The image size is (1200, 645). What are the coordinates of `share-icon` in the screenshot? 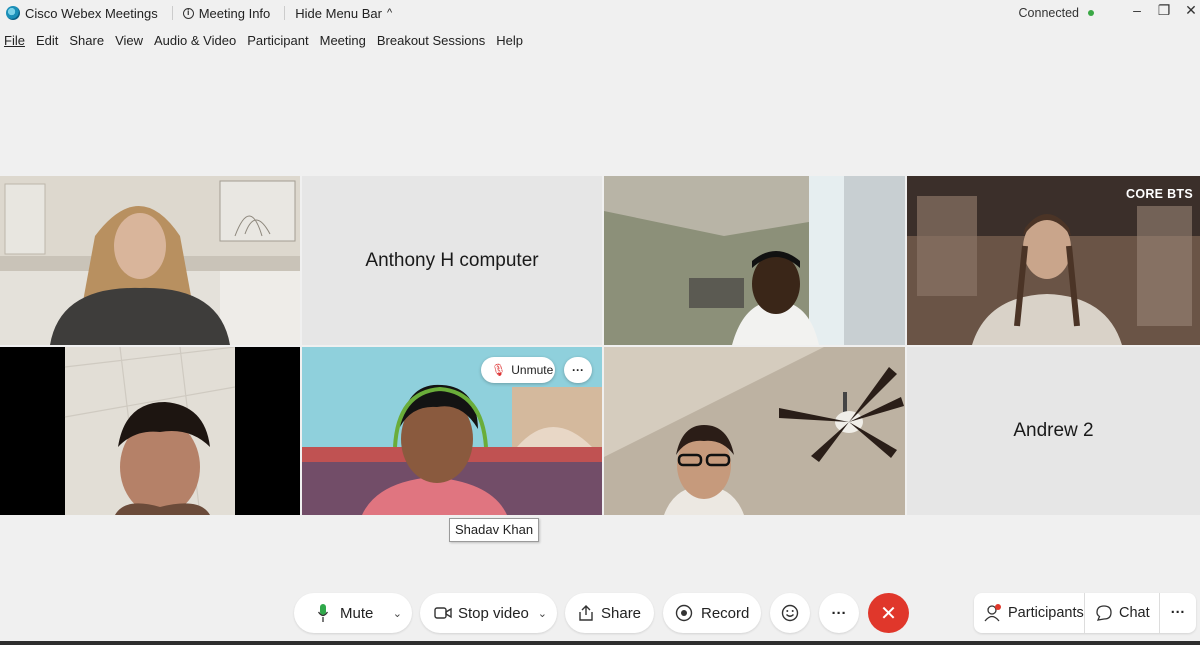 It's located at (586, 613).